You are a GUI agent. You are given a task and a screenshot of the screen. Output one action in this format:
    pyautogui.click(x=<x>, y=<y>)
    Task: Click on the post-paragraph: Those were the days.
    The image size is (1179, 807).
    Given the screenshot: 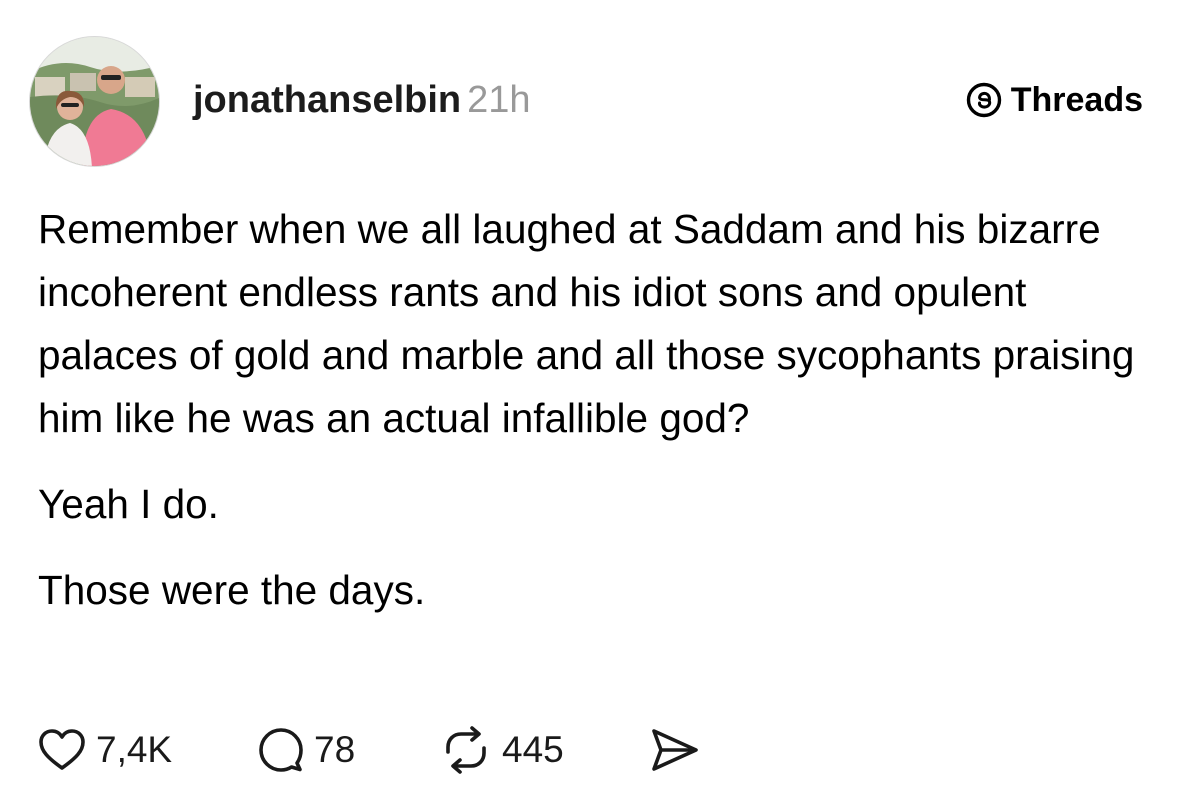 What is the action you would take?
    pyautogui.click(x=232, y=590)
    